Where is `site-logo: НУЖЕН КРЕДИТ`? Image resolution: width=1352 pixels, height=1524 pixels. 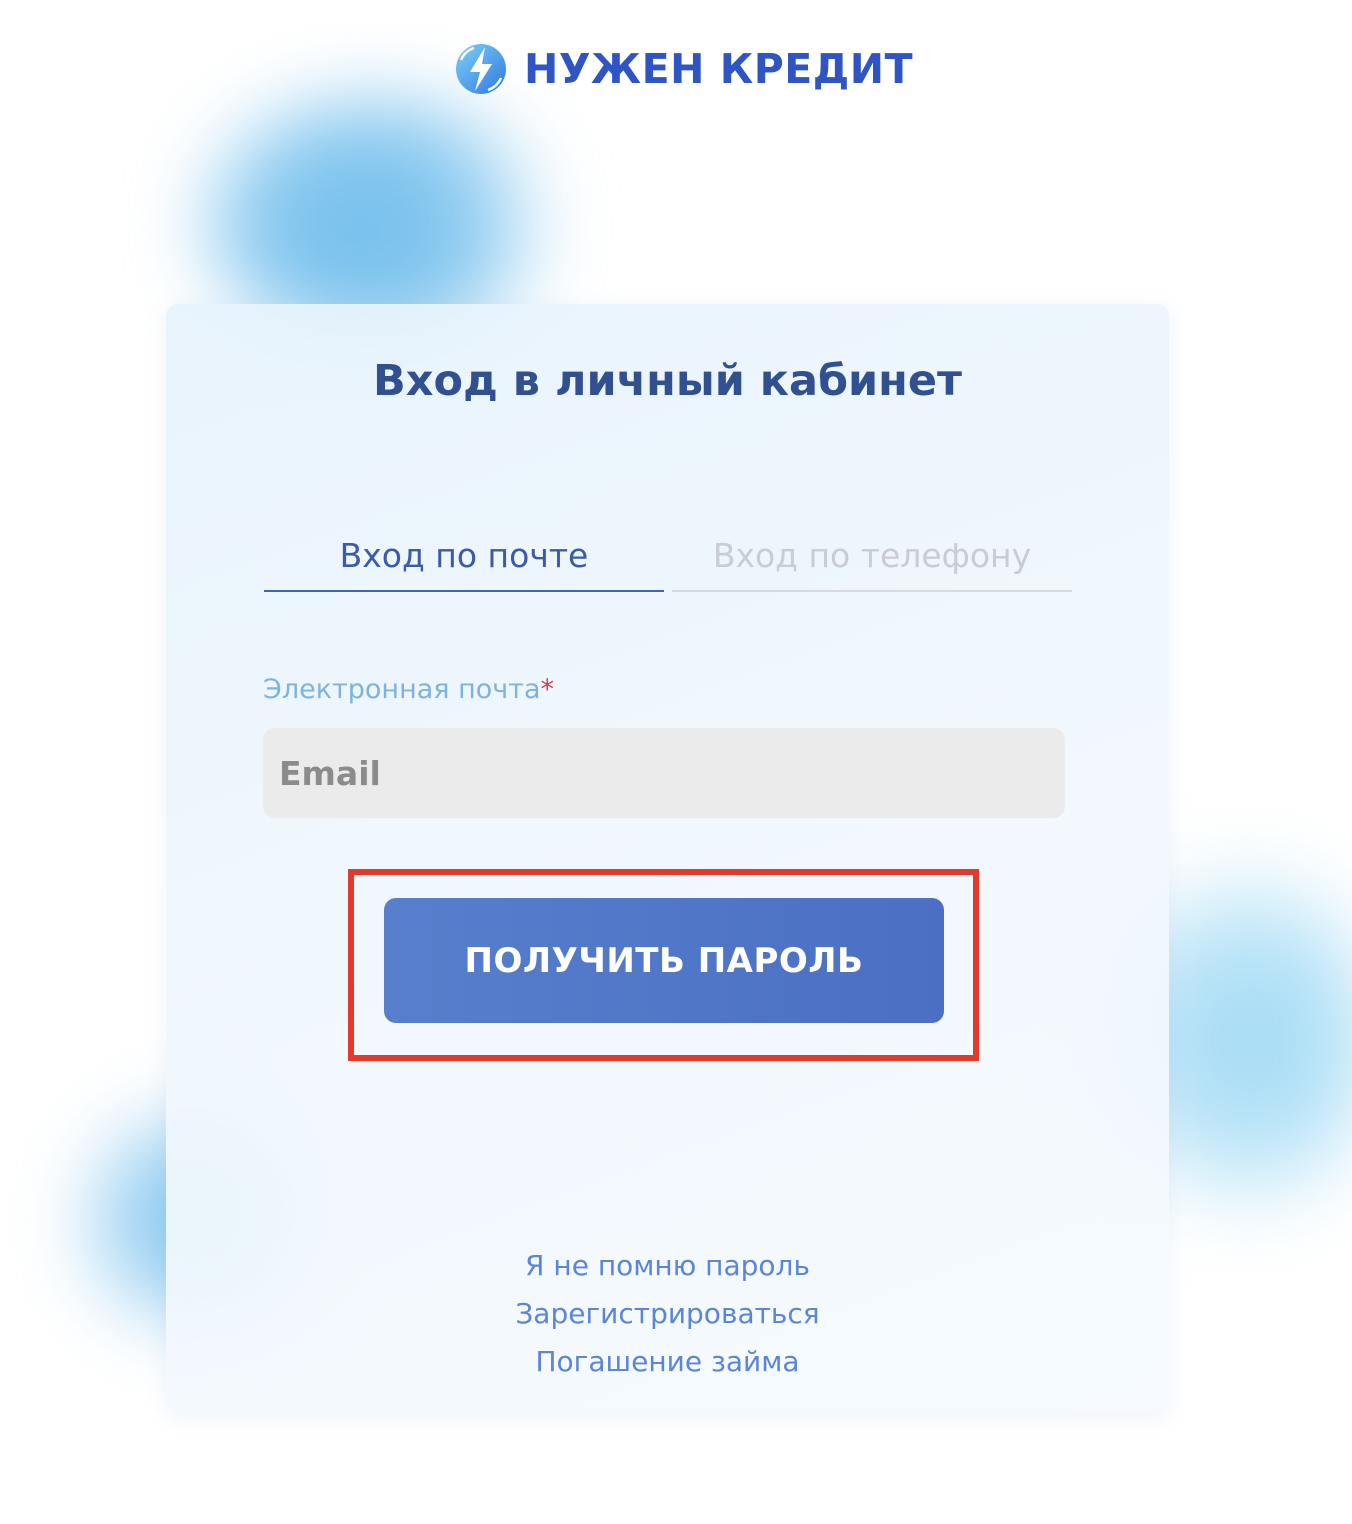 site-logo: НУЖЕН КРЕДИТ is located at coordinates (682, 69).